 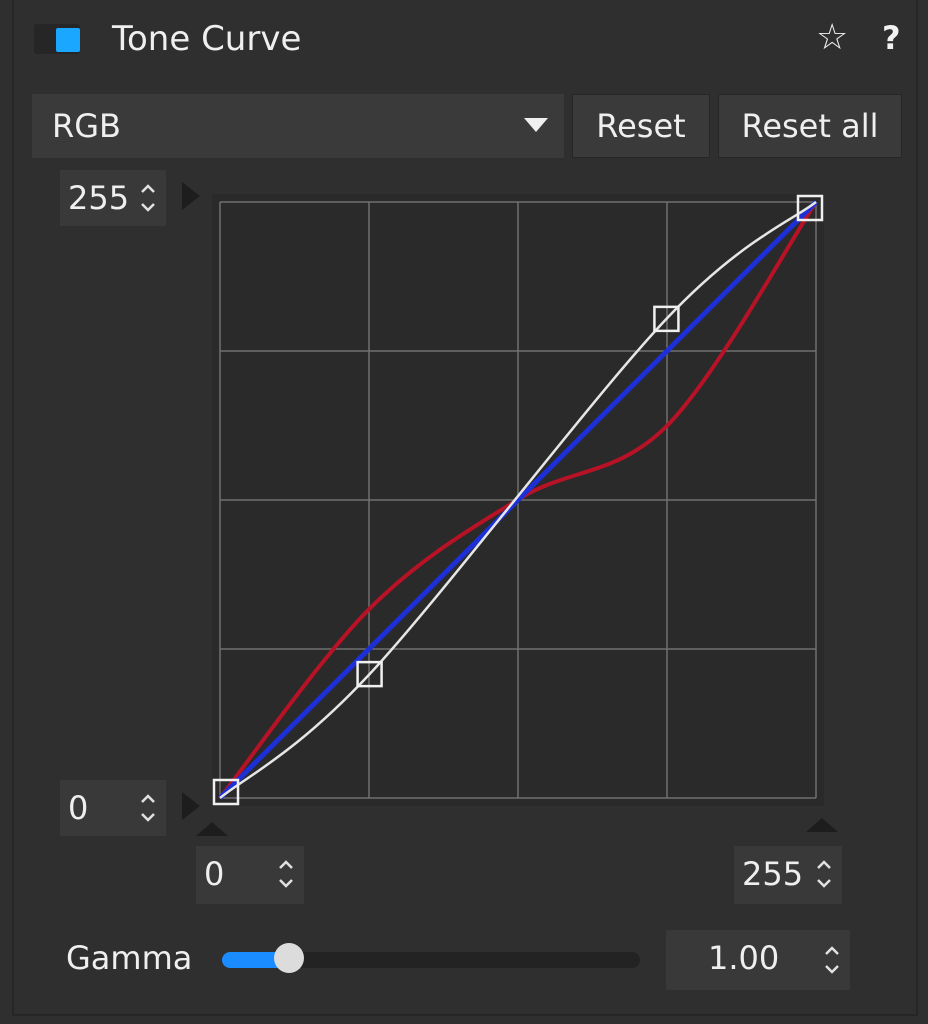 I want to click on reset-all-button: Reset all, so click(x=810, y=126).